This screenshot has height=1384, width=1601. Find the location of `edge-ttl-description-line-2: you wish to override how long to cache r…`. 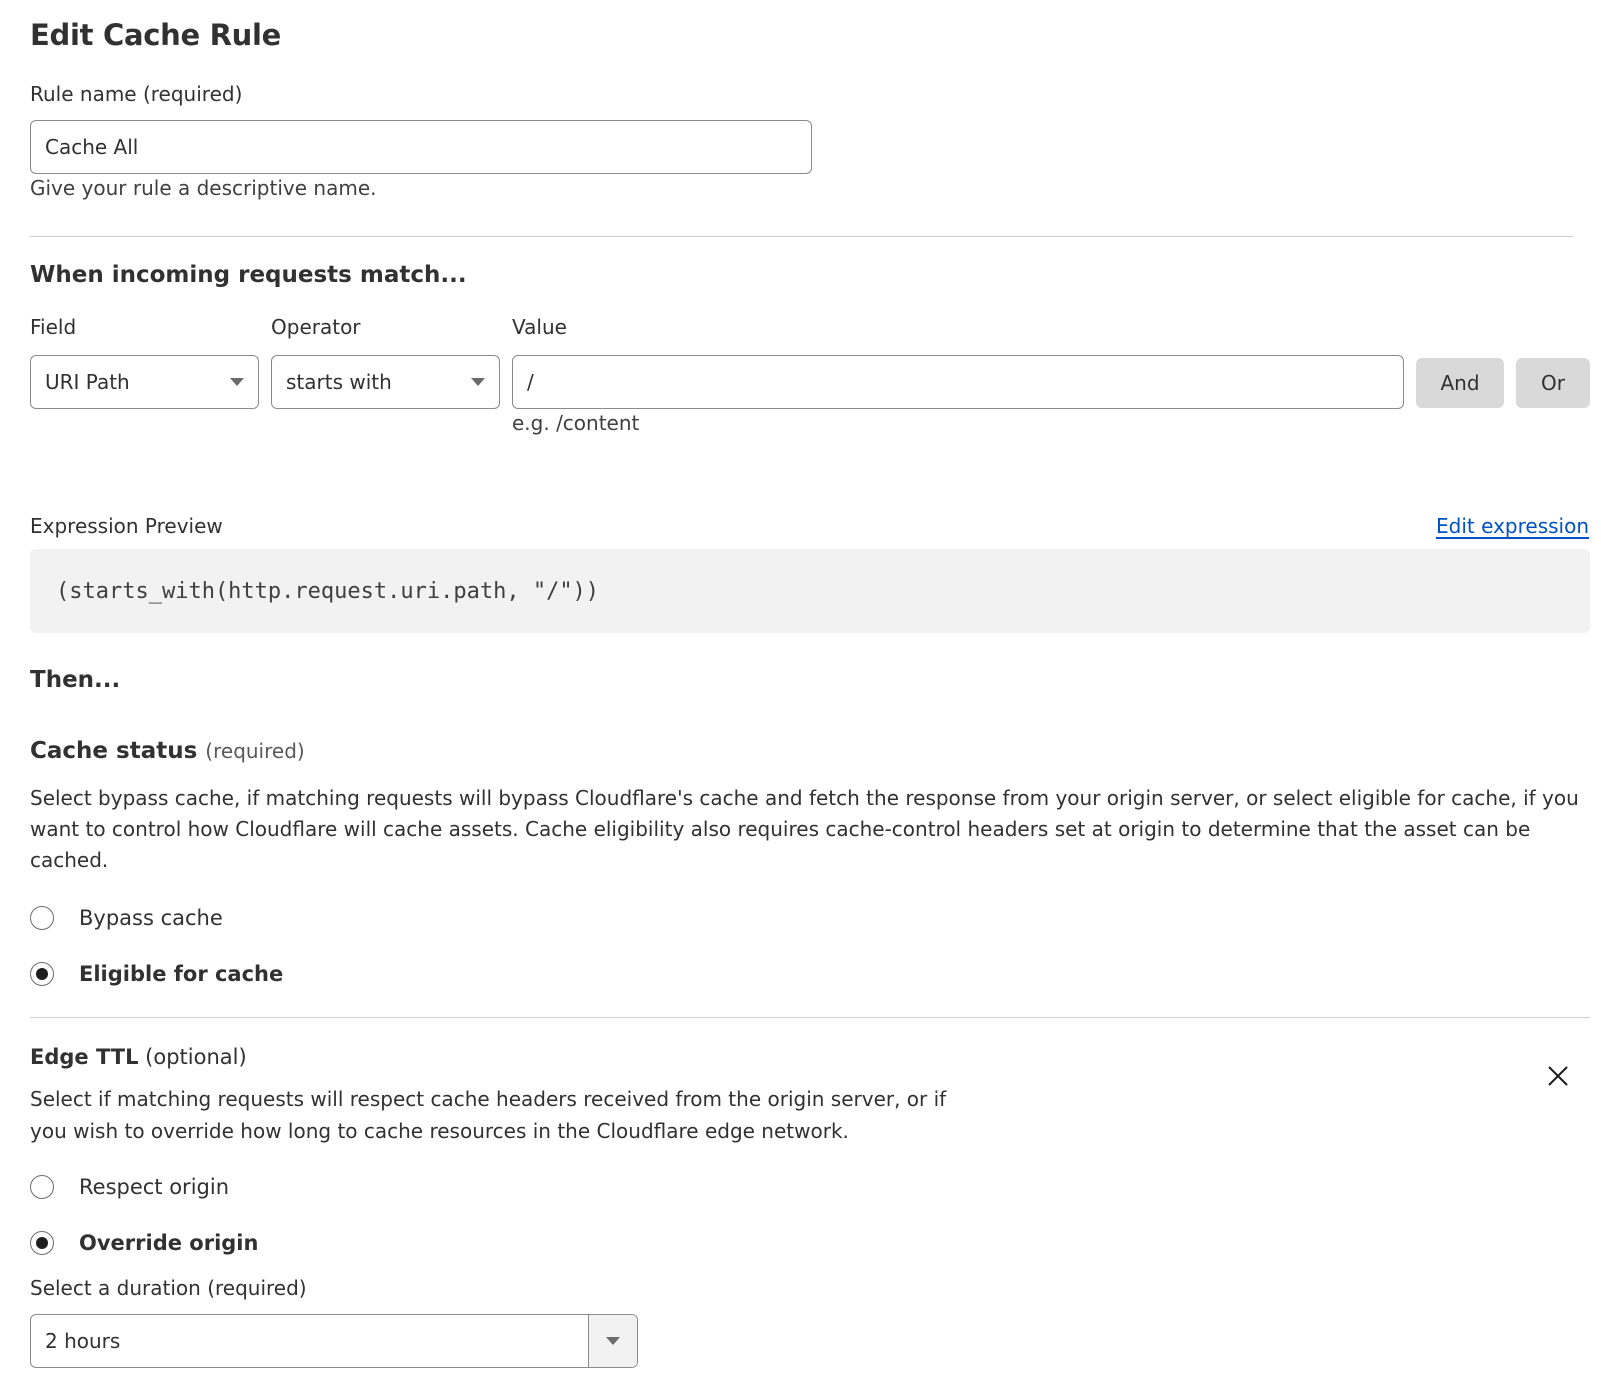

edge-ttl-description-line-2: you wish to override how long to cache r… is located at coordinates (439, 1131).